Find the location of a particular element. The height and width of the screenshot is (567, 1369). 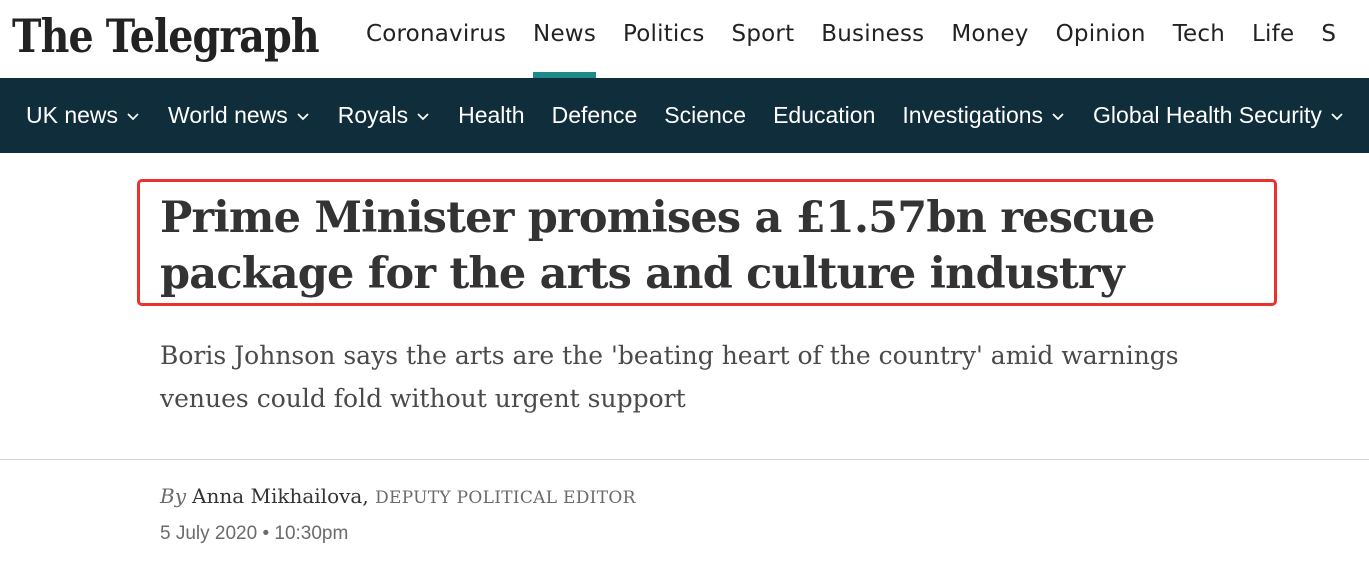

section-nav-label: Science is located at coordinates (705, 115).